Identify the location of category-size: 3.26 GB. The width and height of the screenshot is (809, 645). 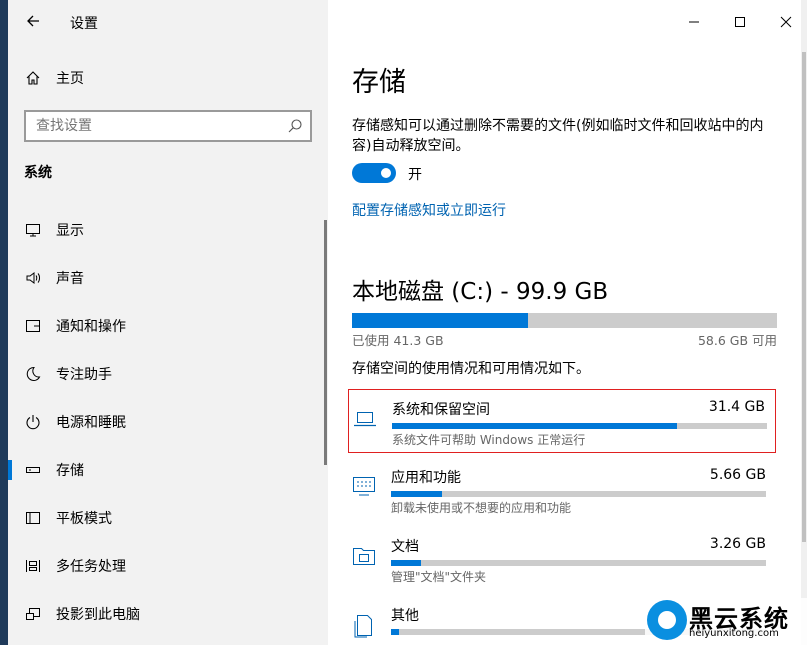
(737, 544).